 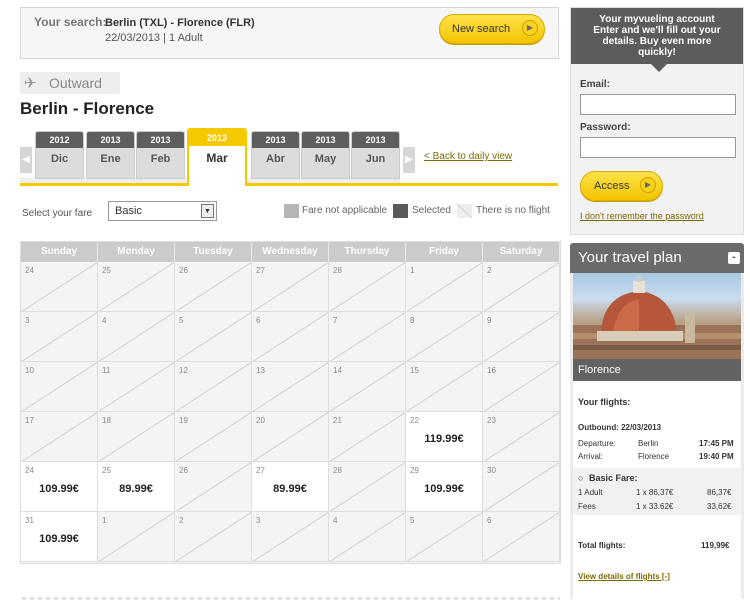 What do you see at coordinates (337, 270) in the screenshot?
I see `day-number: 28` at bounding box center [337, 270].